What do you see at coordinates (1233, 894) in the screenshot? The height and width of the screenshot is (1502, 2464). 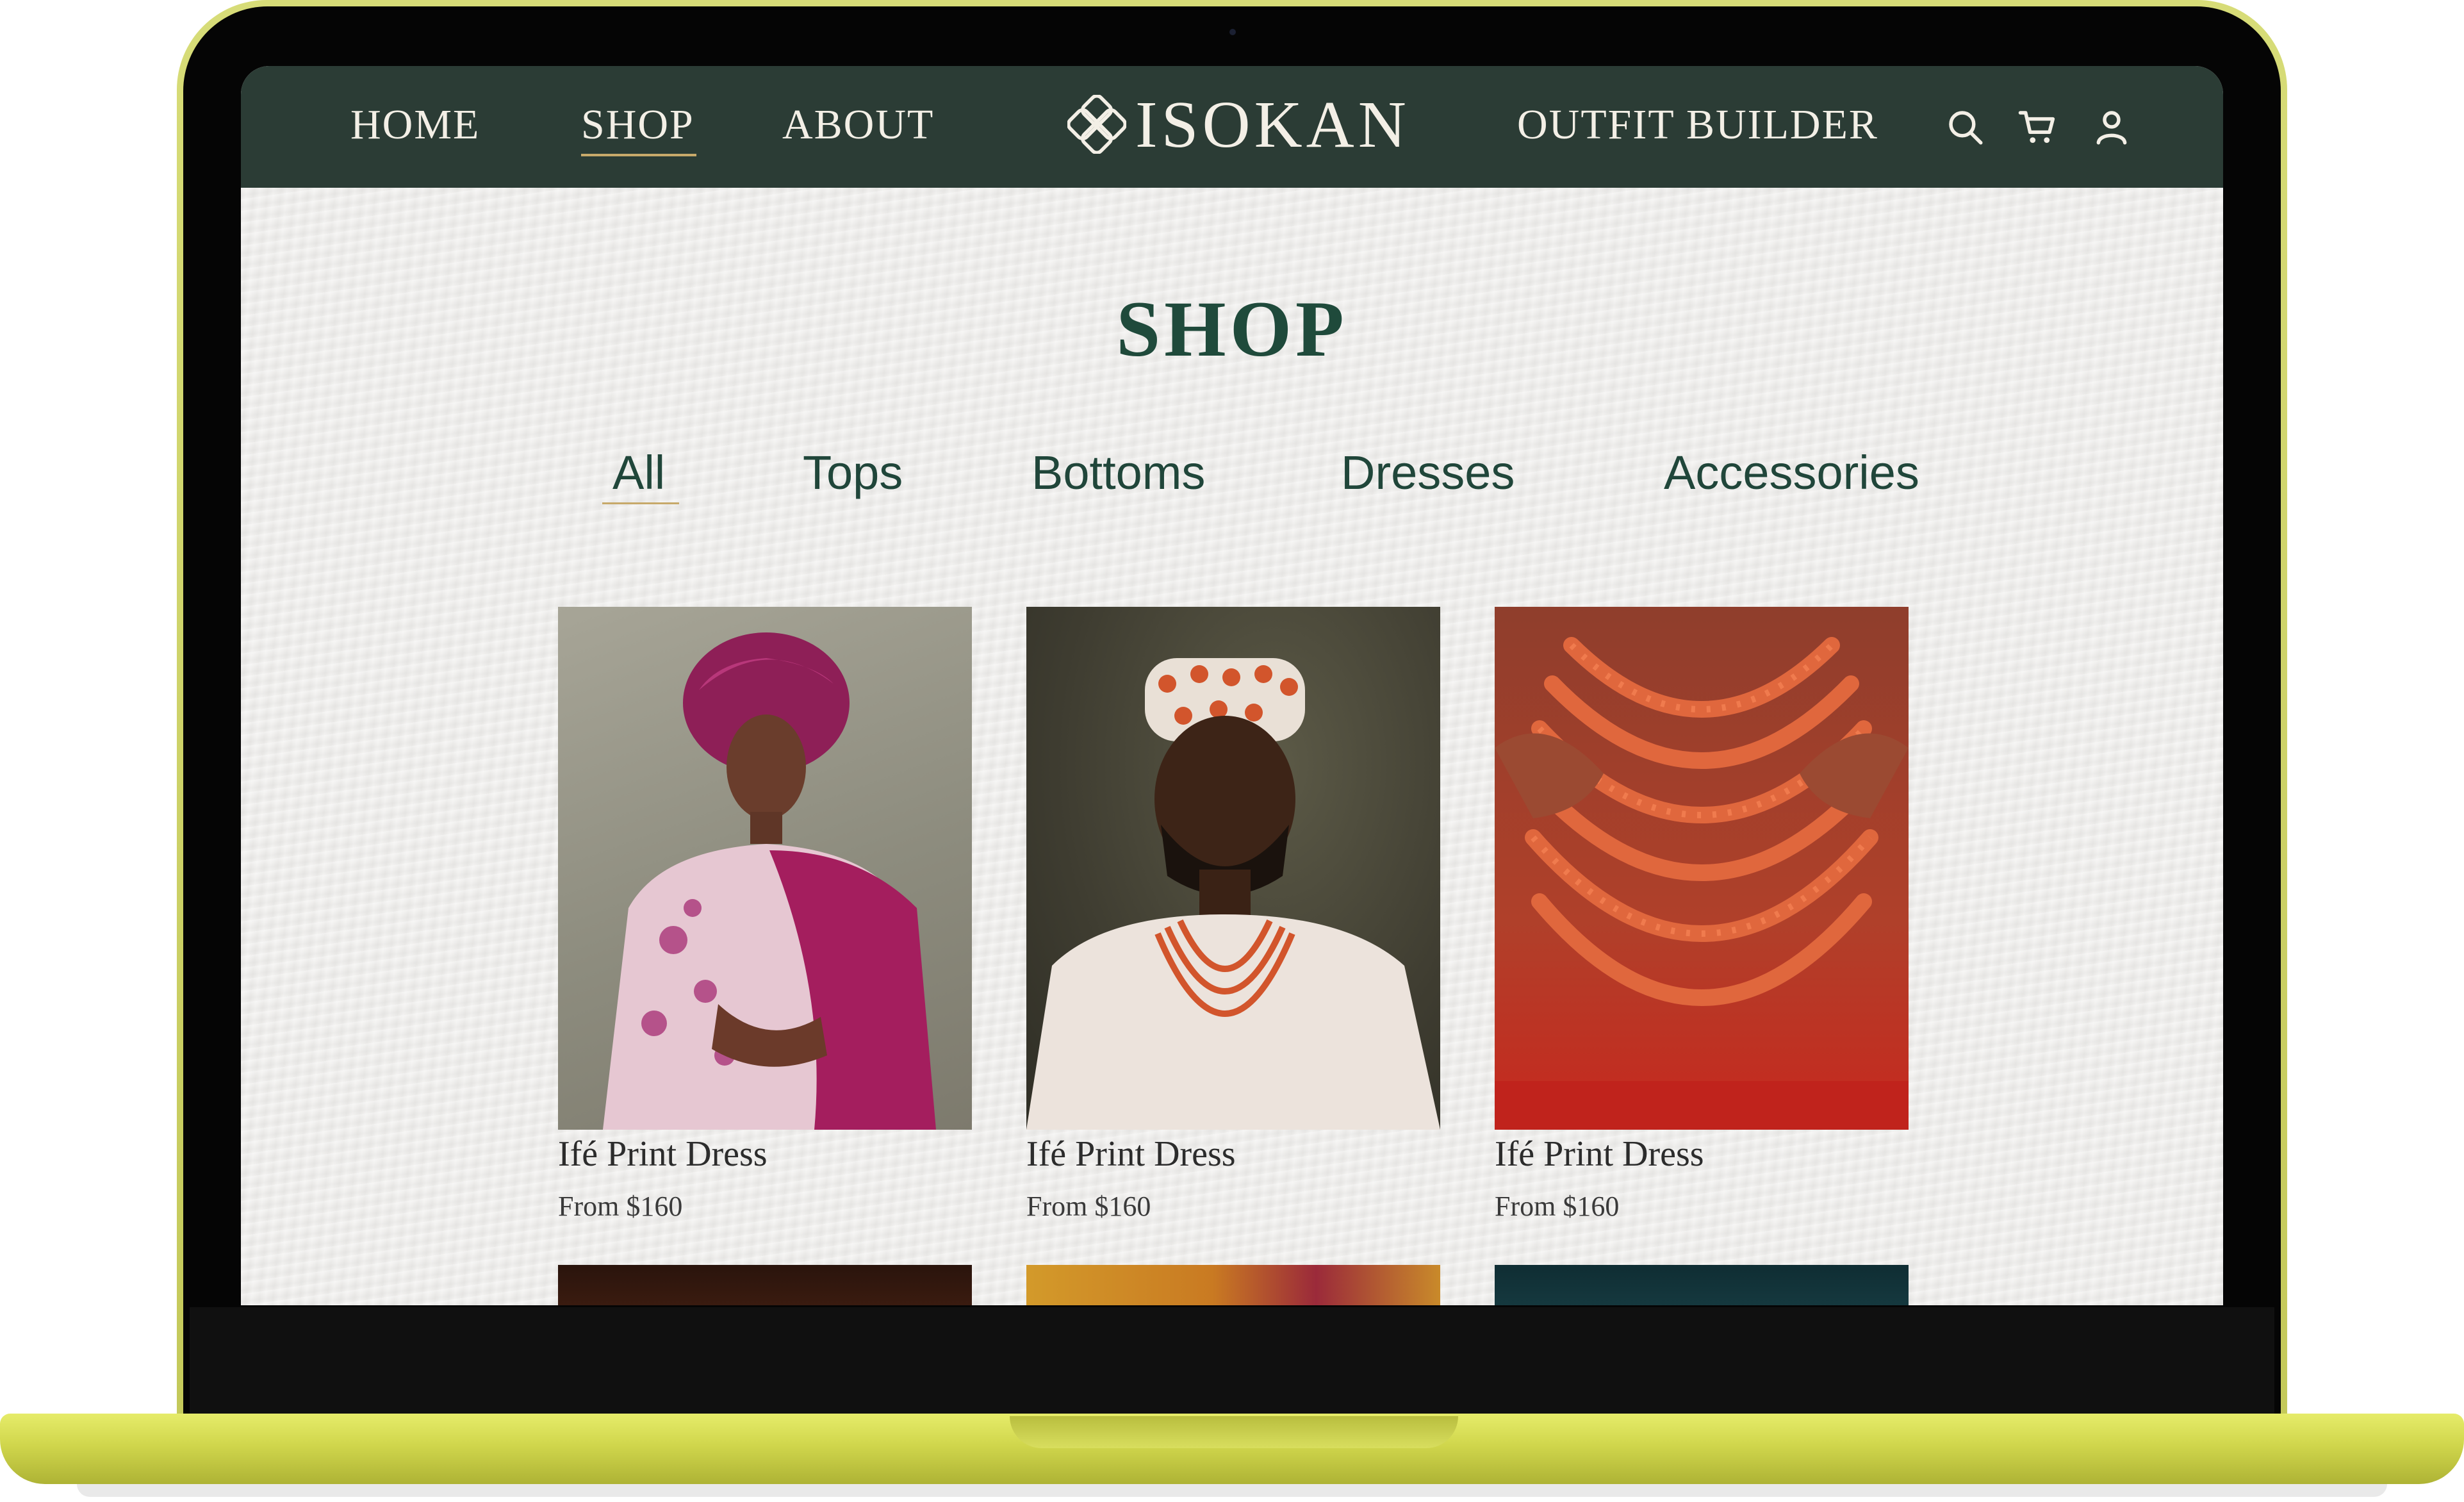 I see `man-coral-cap-portrait` at bounding box center [1233, 894].